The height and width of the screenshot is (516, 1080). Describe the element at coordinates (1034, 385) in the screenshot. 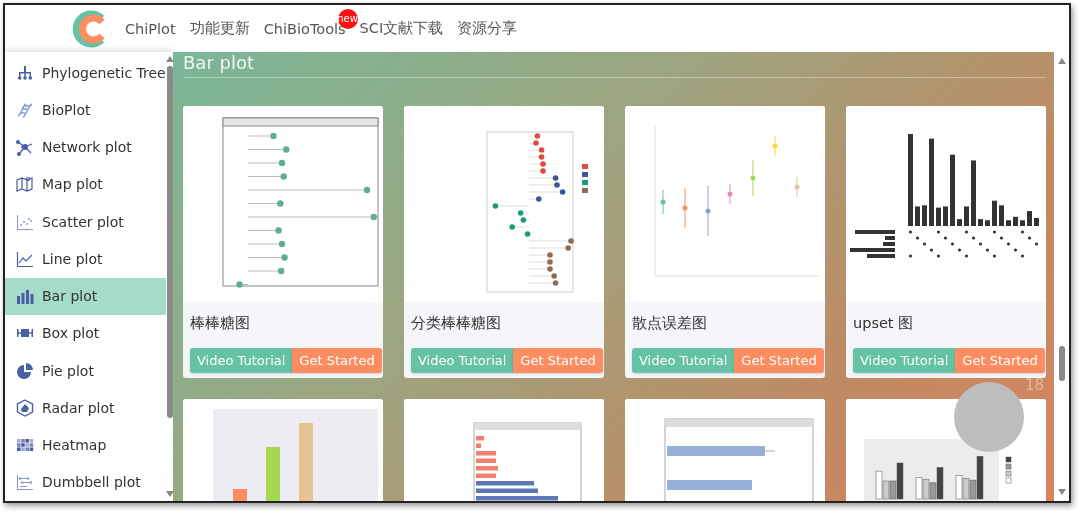

I see `floating-count: 18` at that location.